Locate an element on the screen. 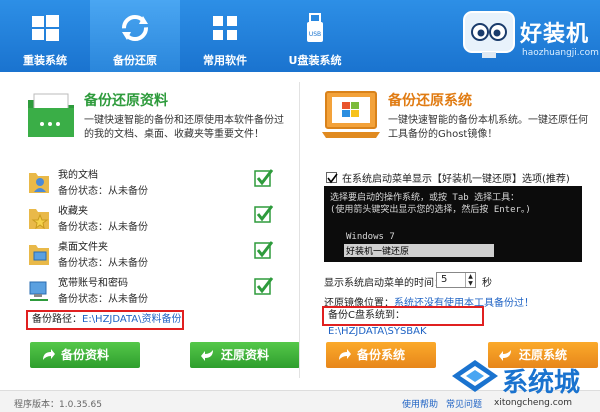 This screenshot has width=600, height=412. backup-path-value: E:\HZJDATA\资料备份 is located at coordinates (132, 319).